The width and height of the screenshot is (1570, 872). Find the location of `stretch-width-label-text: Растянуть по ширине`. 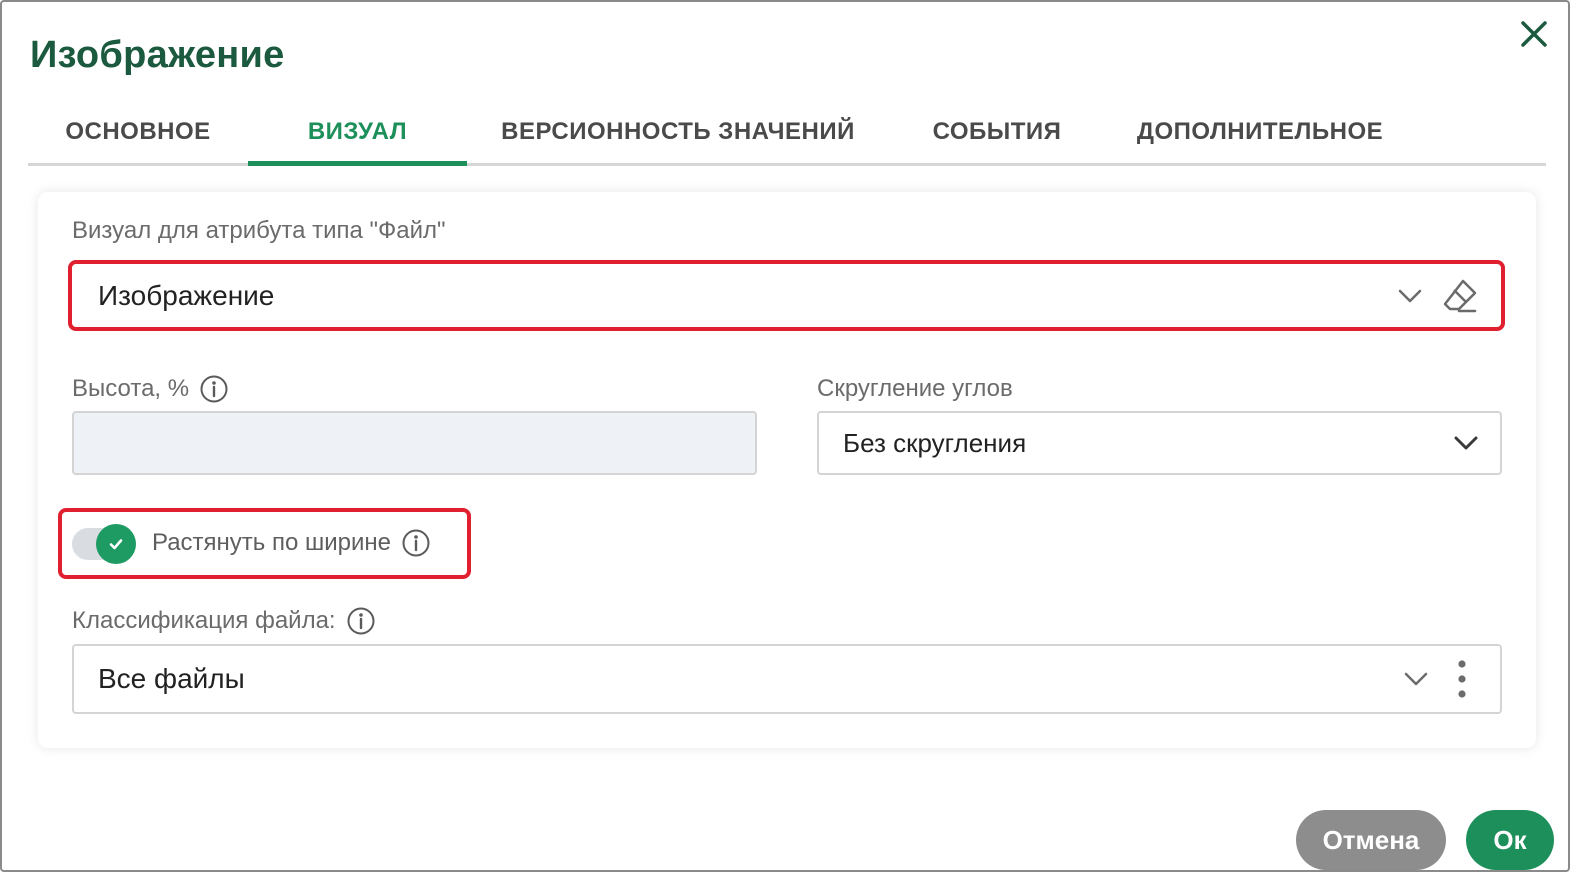

stretch-width-label-text: Растянуть по ширине is located at coordinates (271, 542).